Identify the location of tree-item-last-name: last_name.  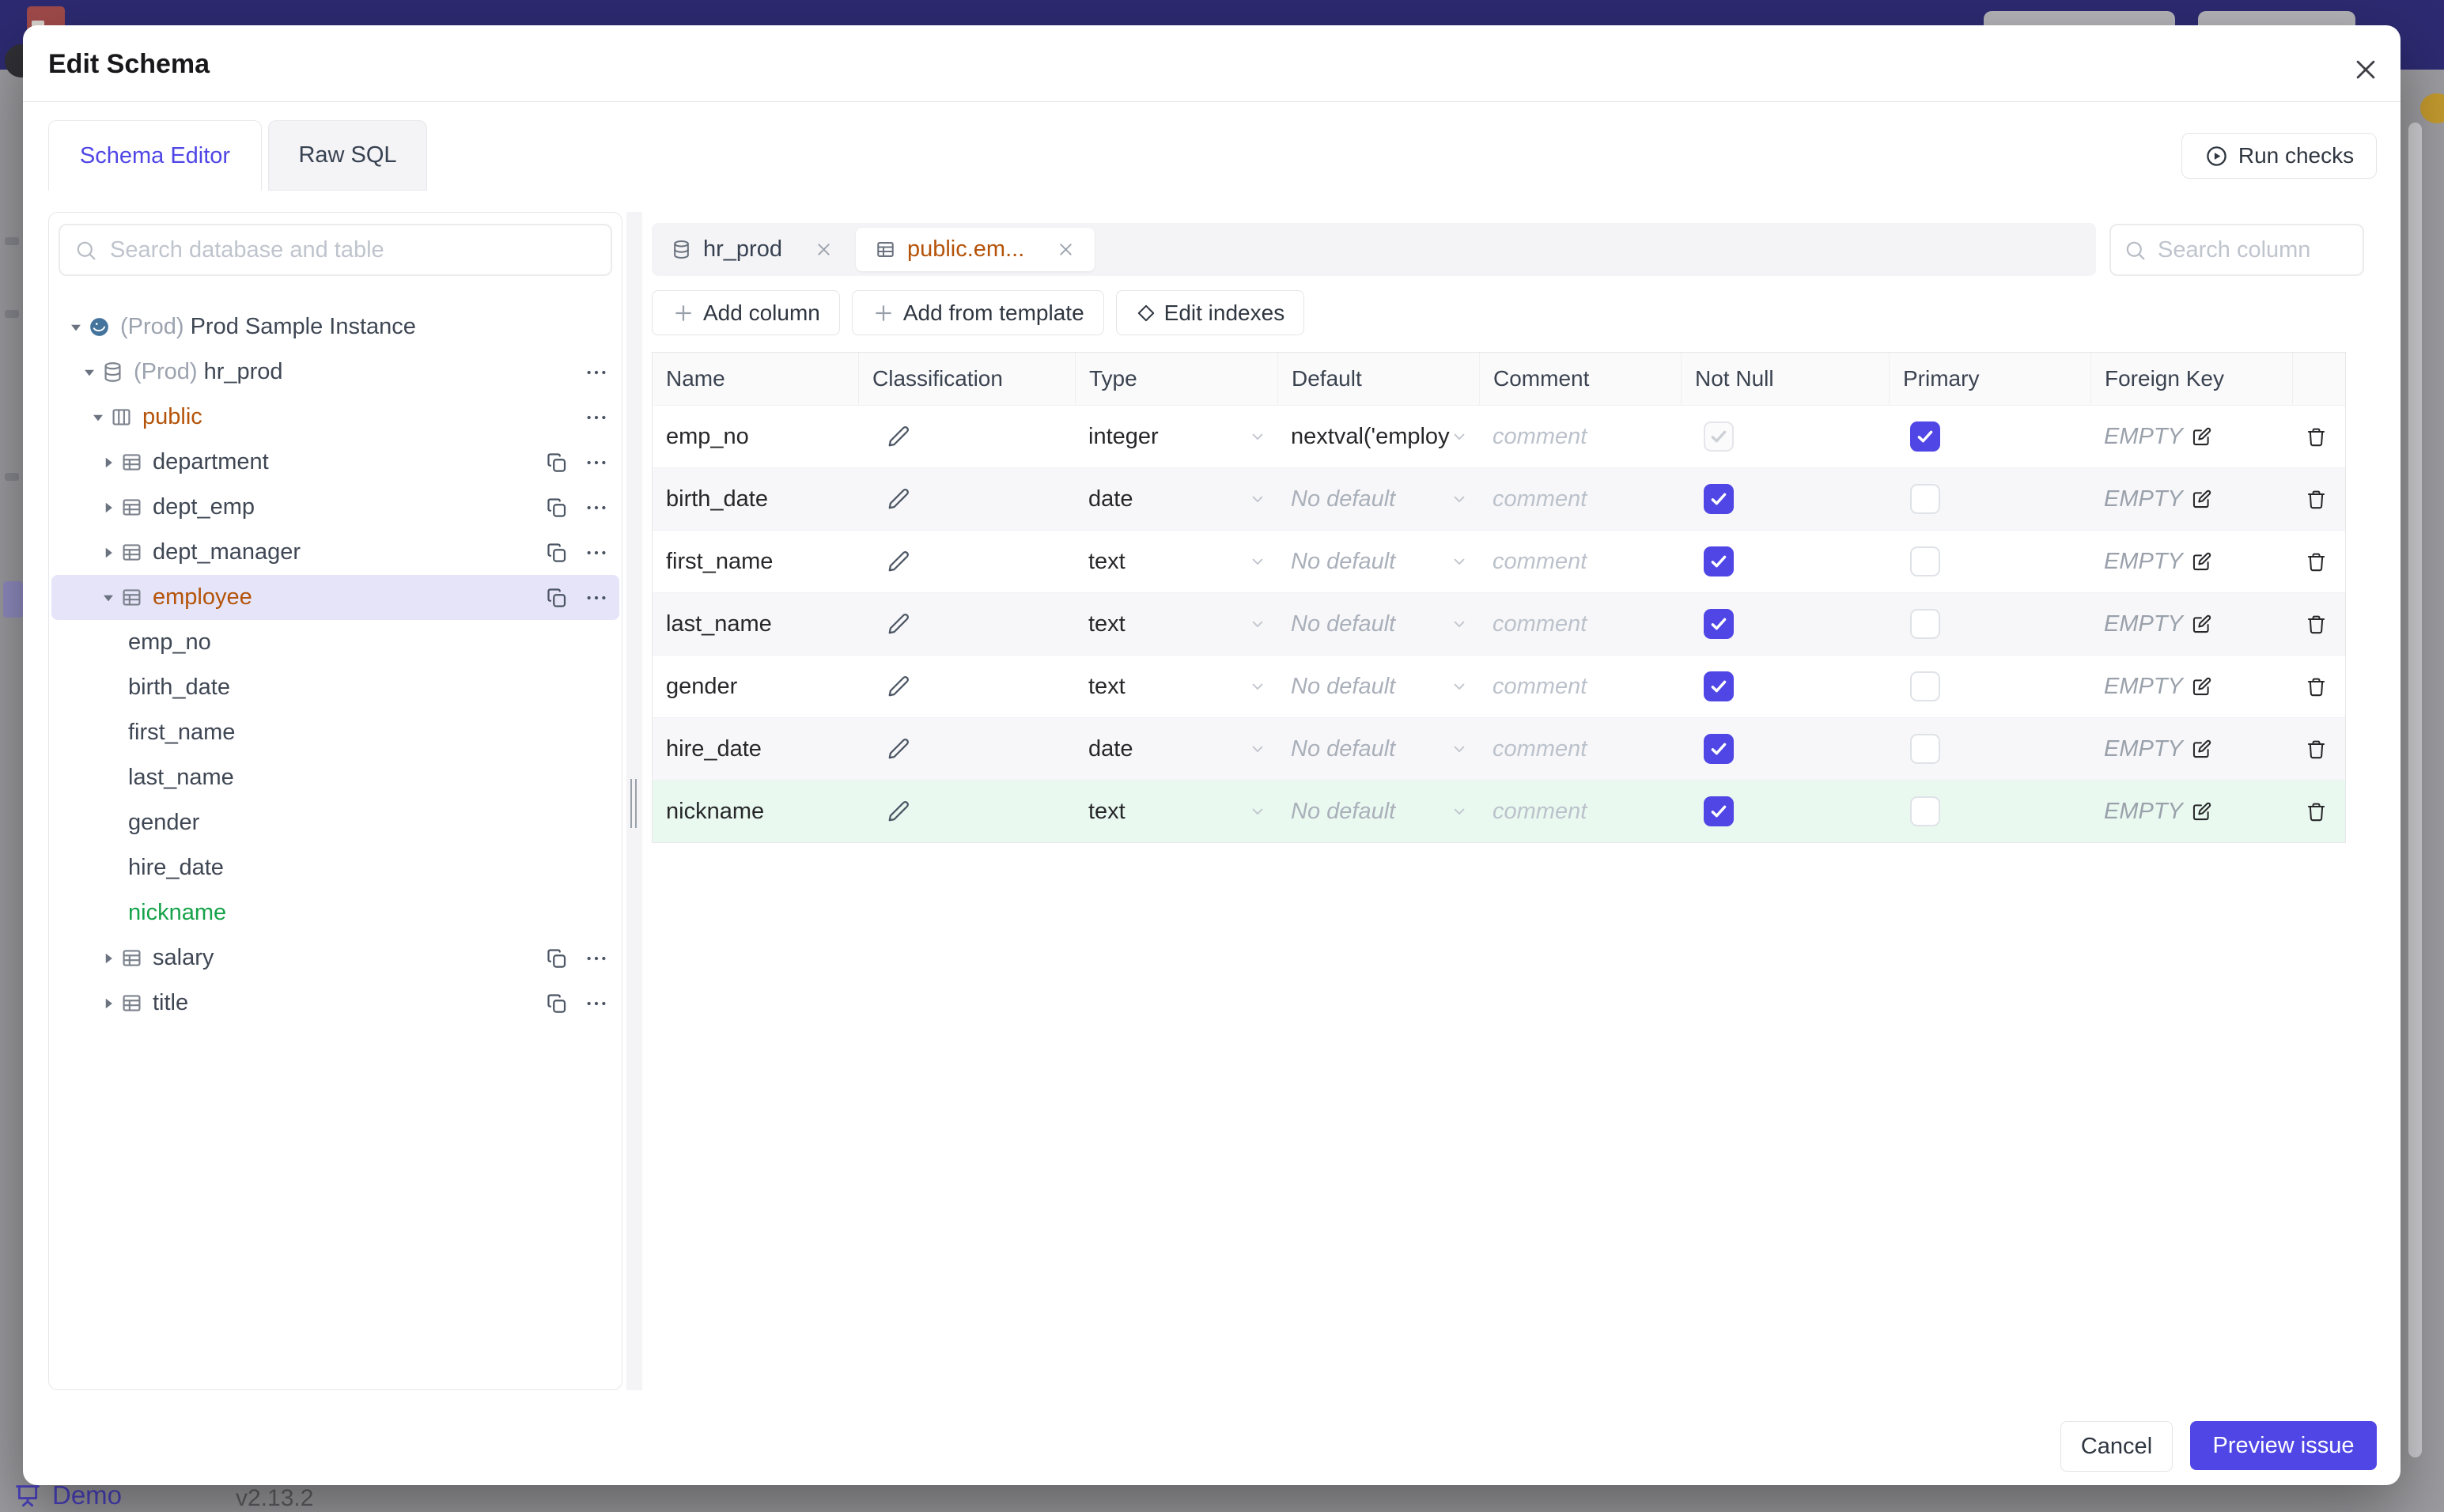
(335, 778).